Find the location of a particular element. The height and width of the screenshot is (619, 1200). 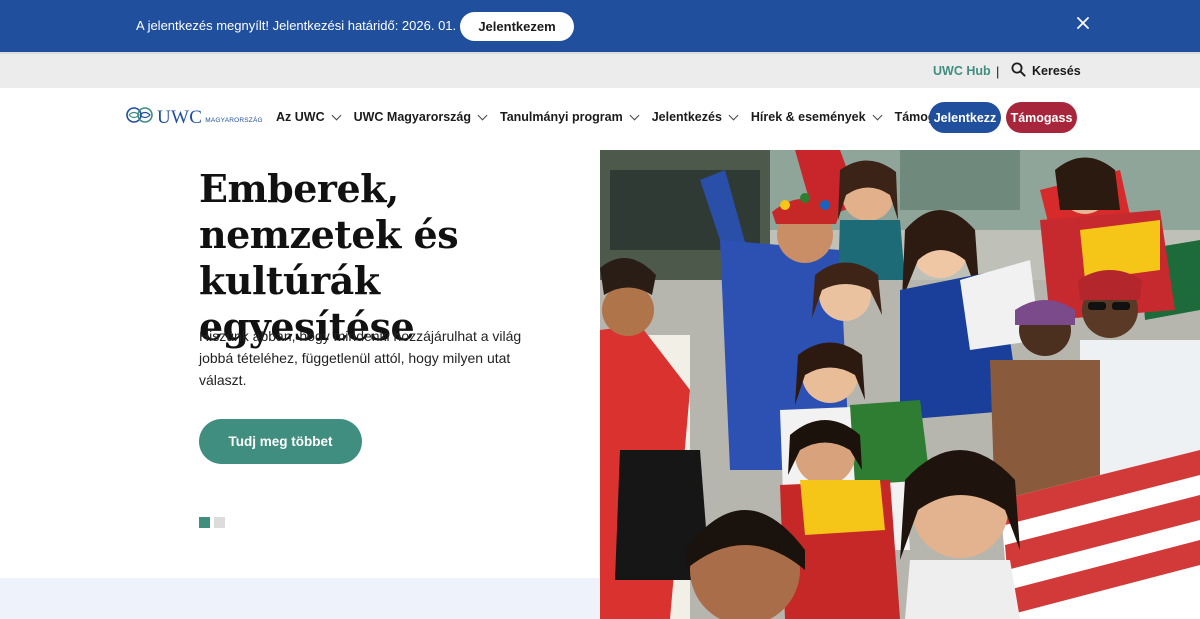

logo-subtitle: MAGYARORSZÁG is located at coordinates (234, 120).